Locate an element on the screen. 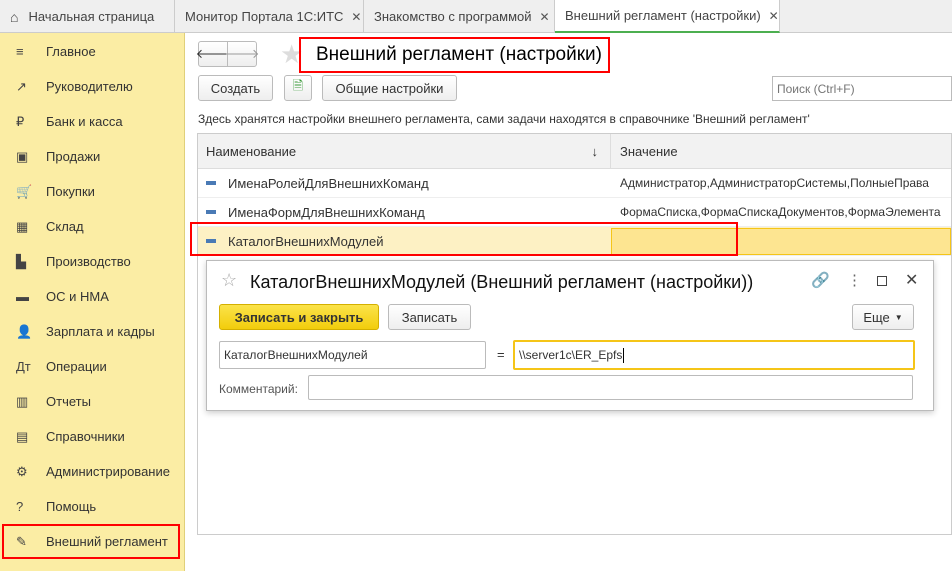 The height and width of the screenshot is (571, 952). sidebar-item: ? Помощь is located at coordinates (92, 506).